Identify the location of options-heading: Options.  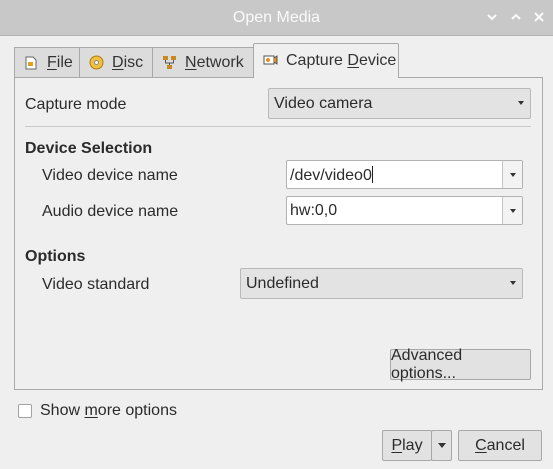
(55, 256).